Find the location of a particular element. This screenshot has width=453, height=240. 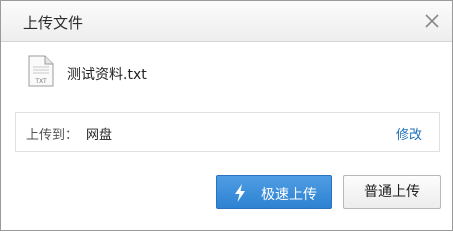

fast-upload-button: 极速上传 is located at coordinates (274, 192).